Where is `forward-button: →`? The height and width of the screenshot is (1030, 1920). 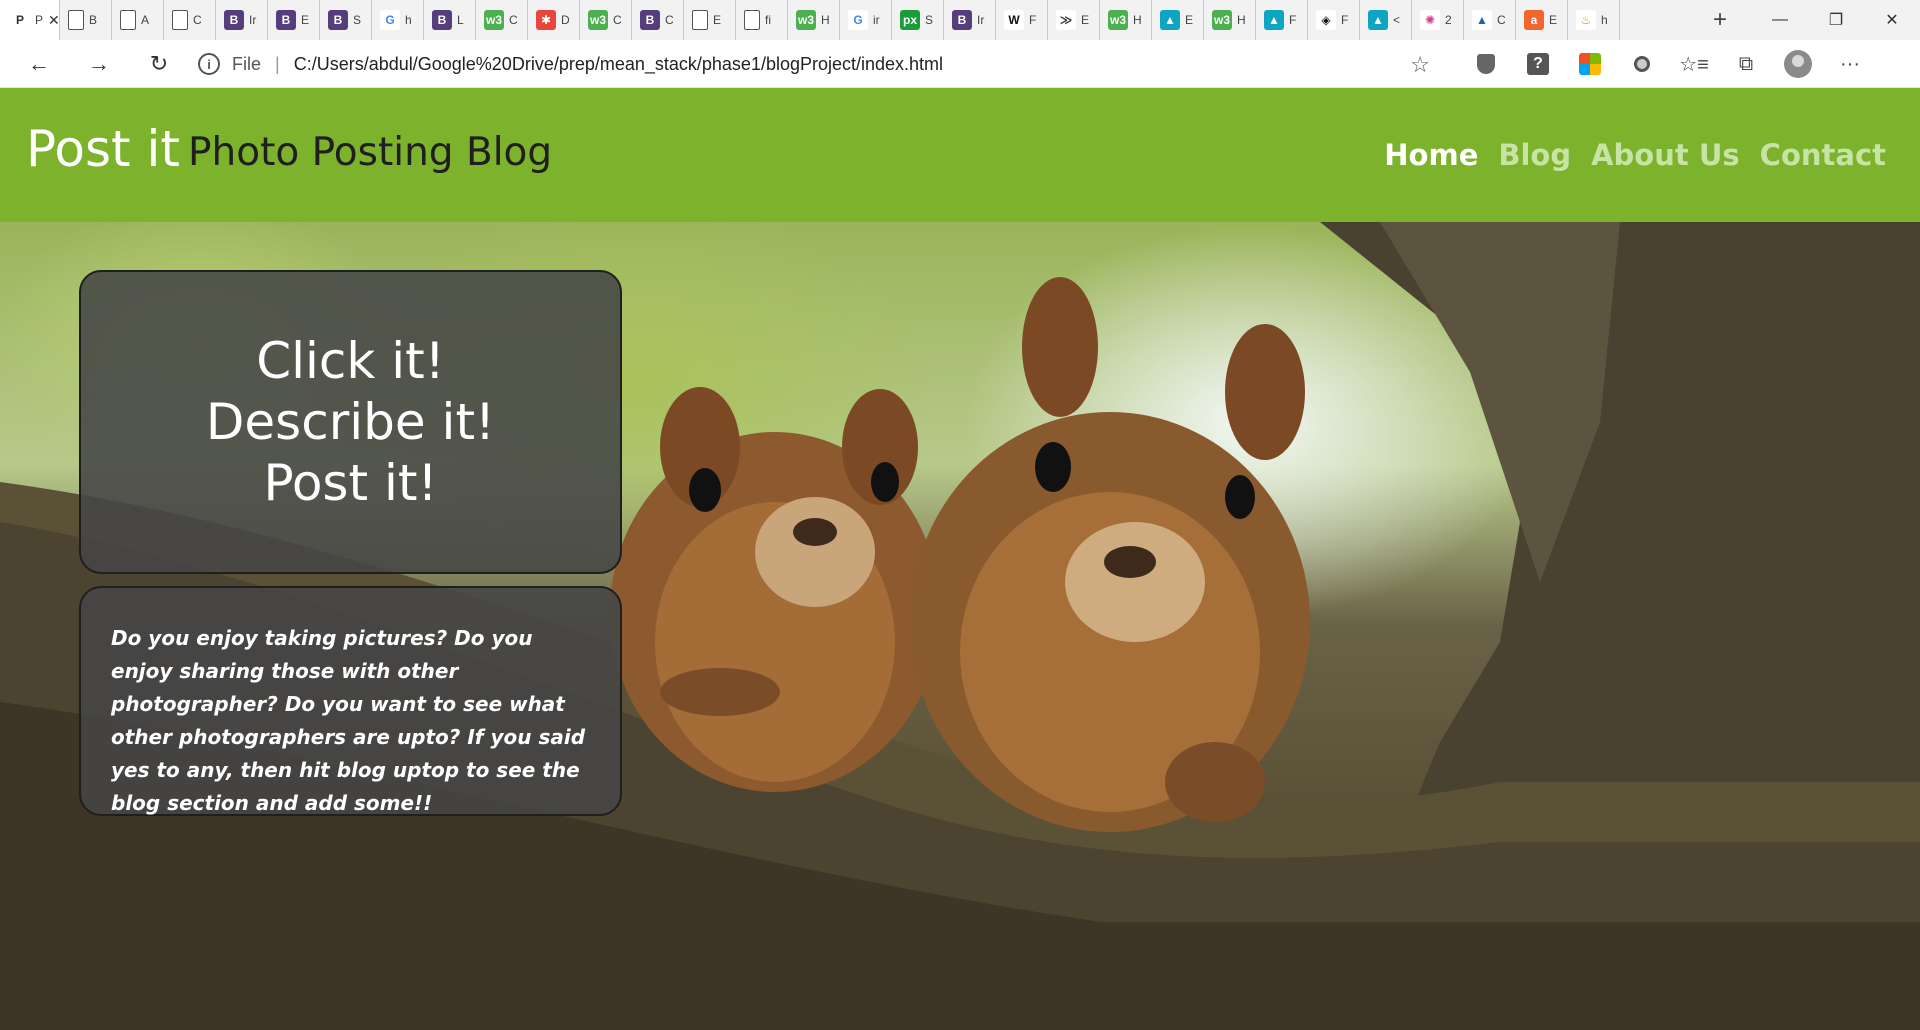 forward-button: → is located at coordinates (99, 64).